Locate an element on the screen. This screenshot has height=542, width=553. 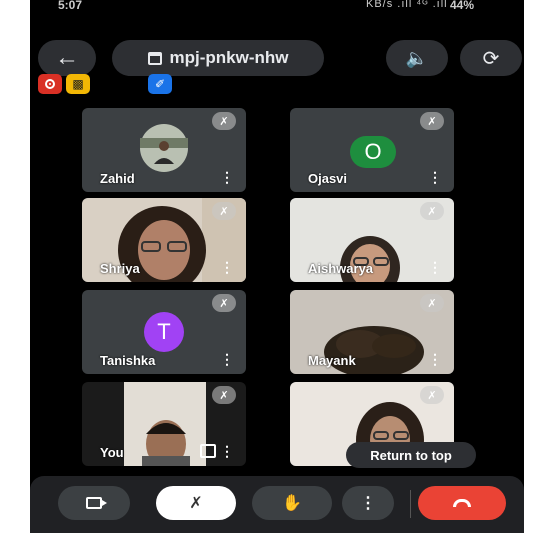
participant-name: Shriya is located at coordinates (120, 268).